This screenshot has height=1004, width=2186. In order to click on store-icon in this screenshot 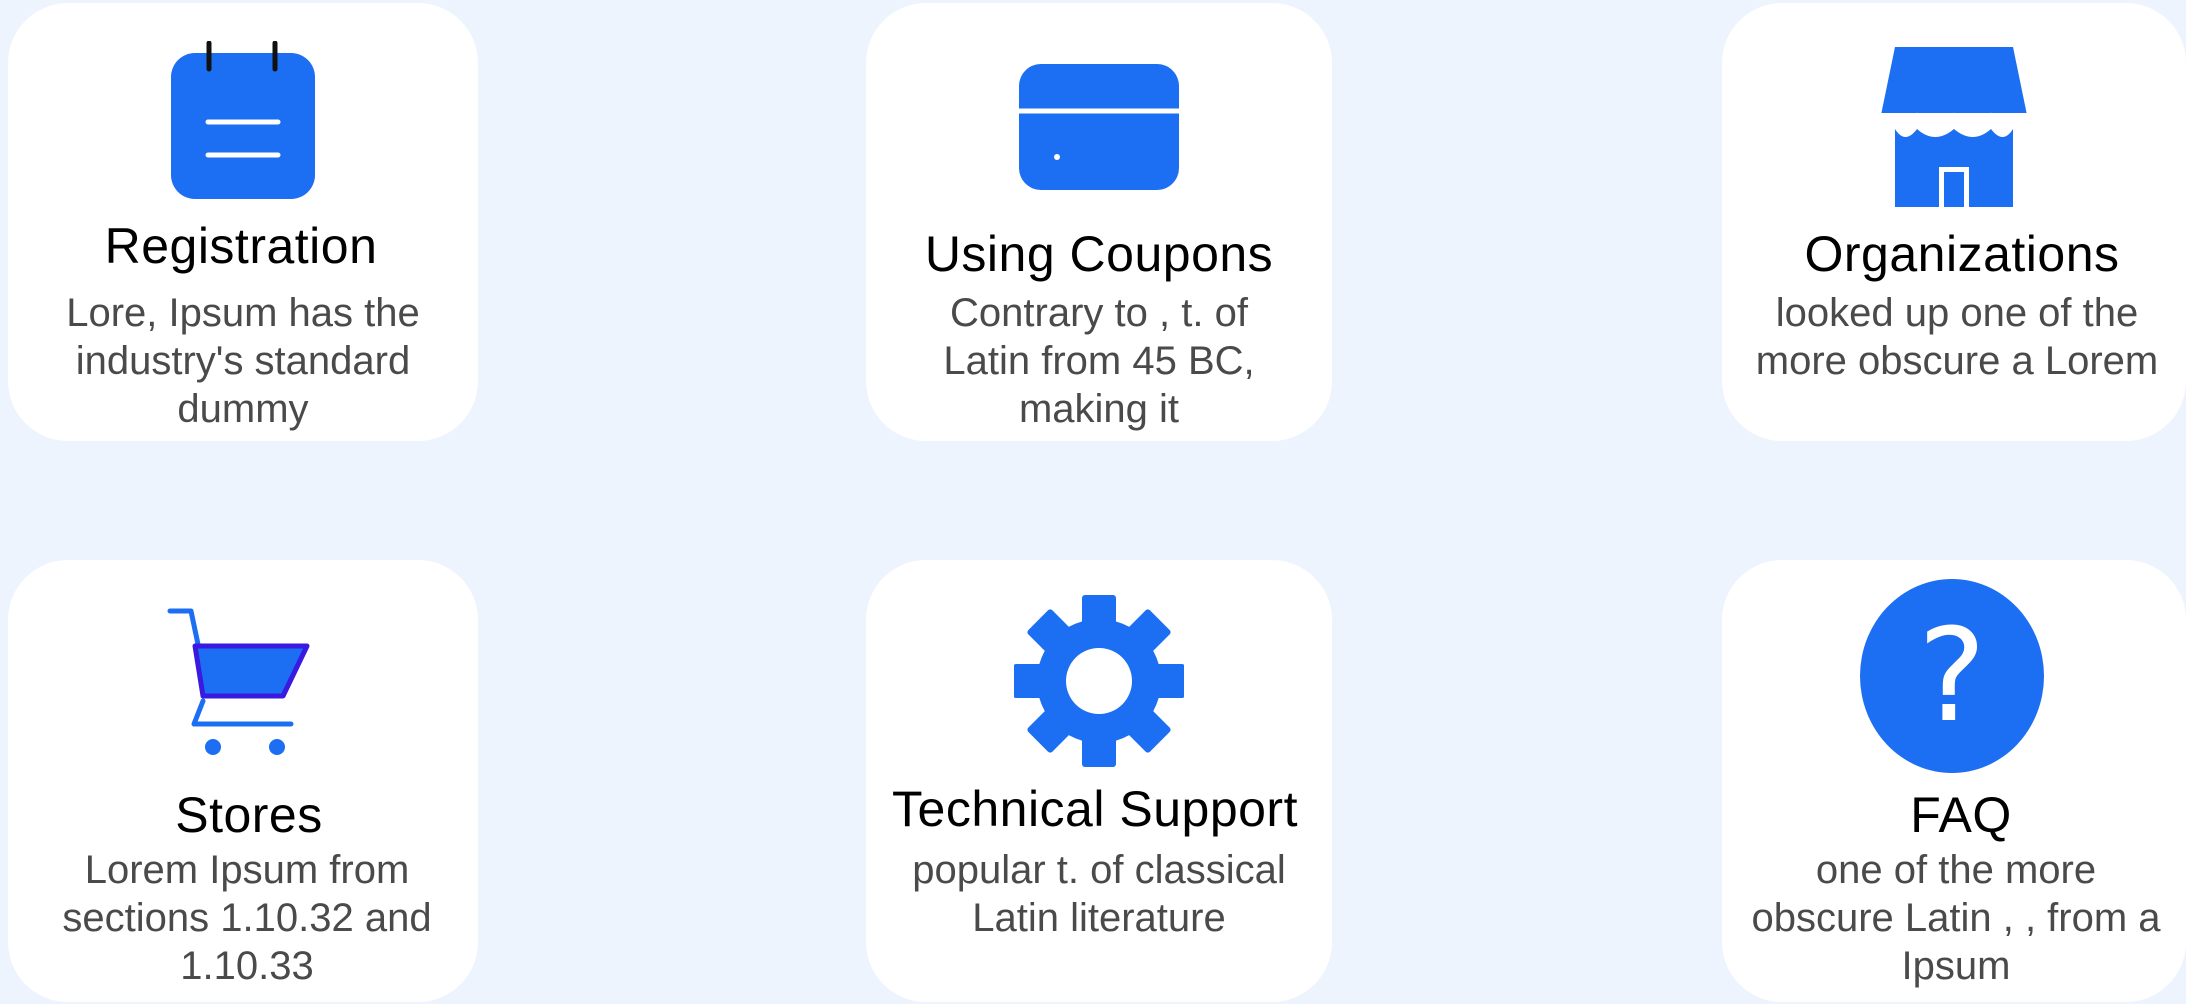, I will do `click(1954, 128)`.